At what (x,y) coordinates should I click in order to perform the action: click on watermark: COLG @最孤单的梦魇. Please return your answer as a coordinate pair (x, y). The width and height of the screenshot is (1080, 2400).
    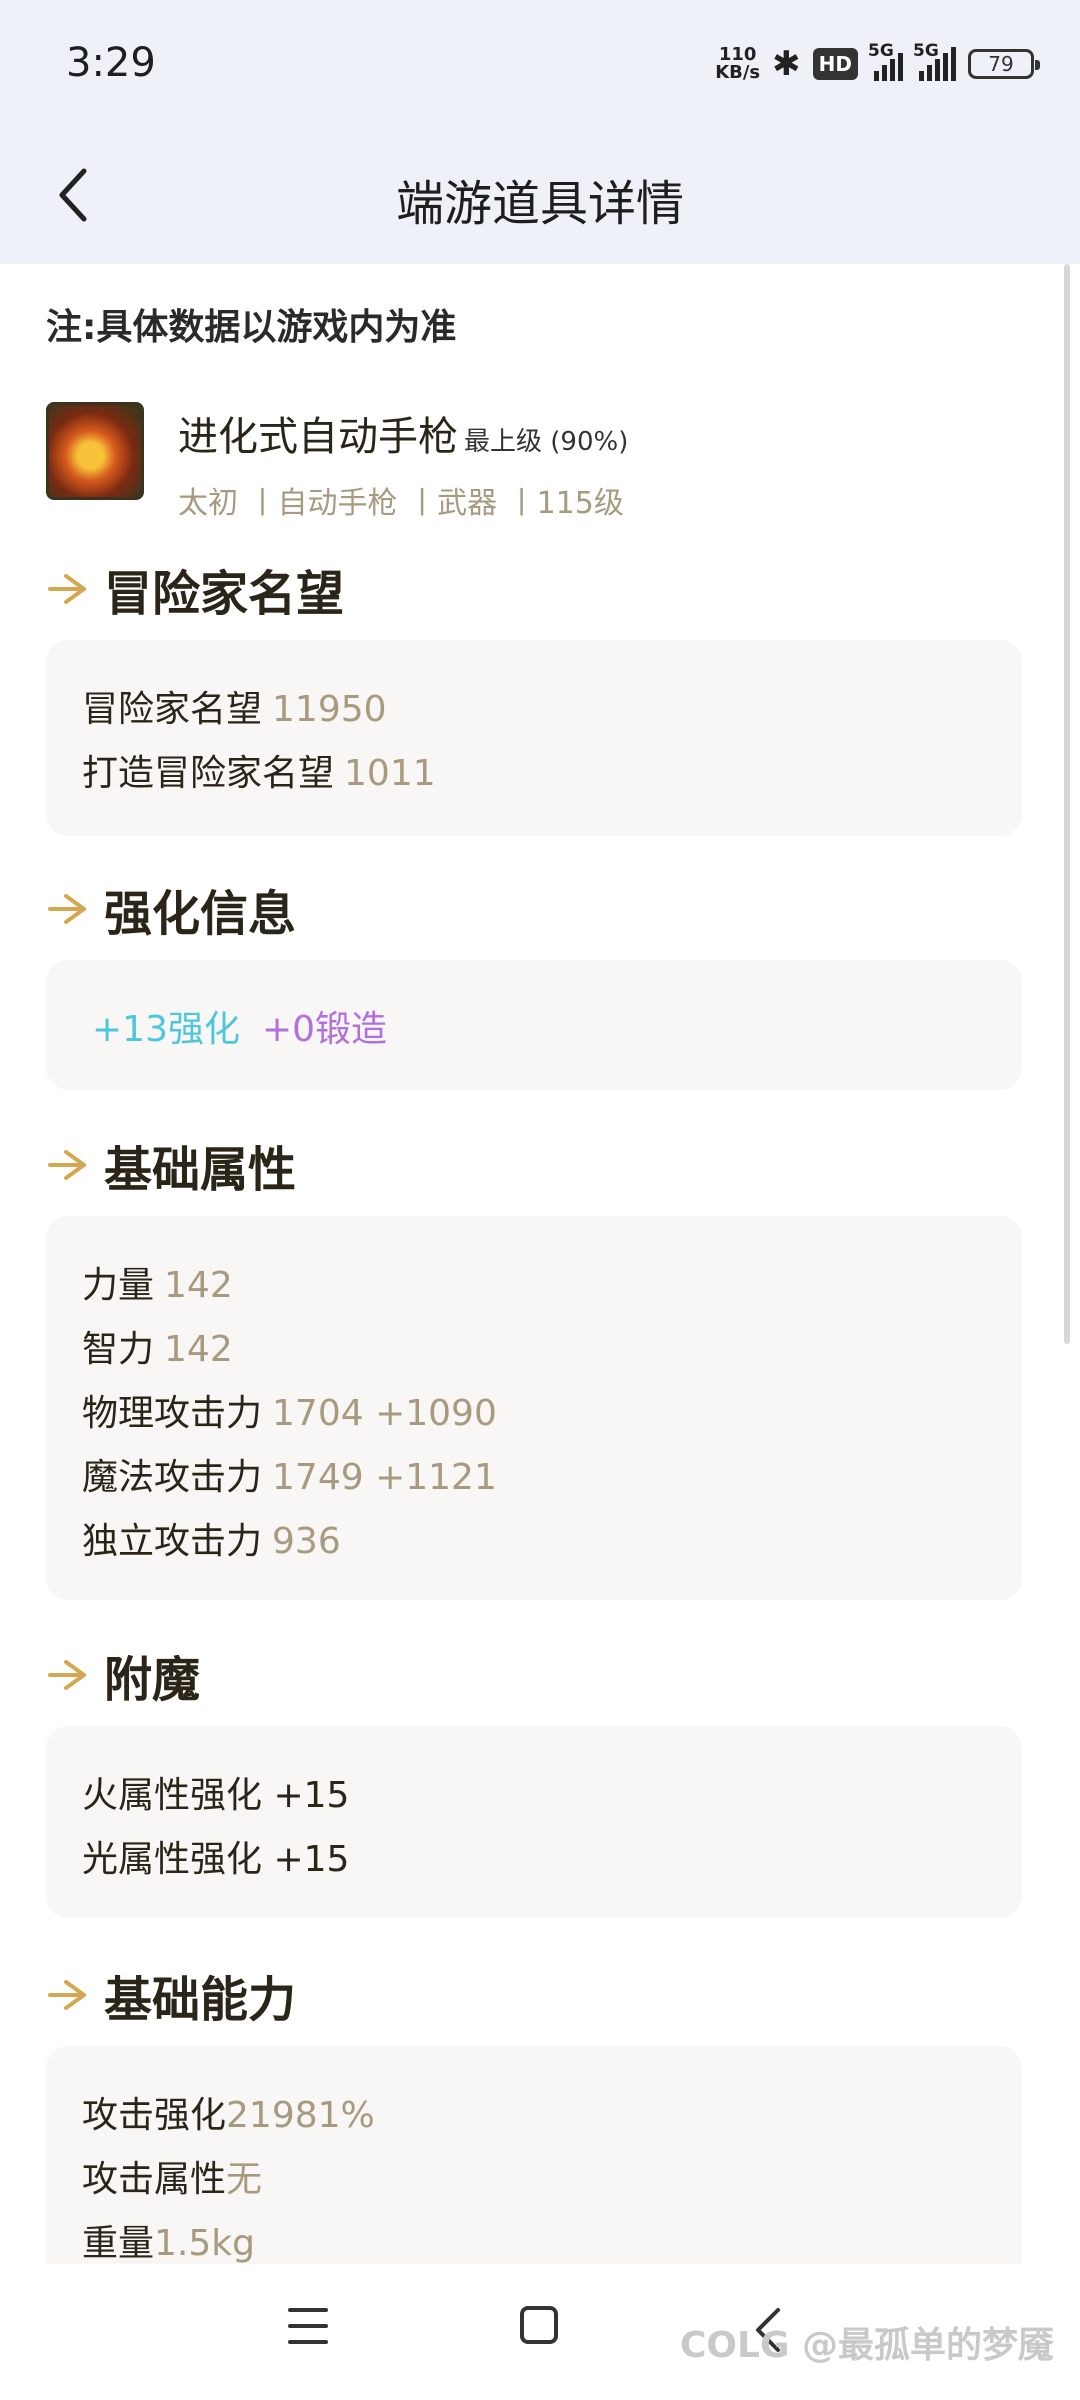
    Looking at the image, I should click on (867, 2345).